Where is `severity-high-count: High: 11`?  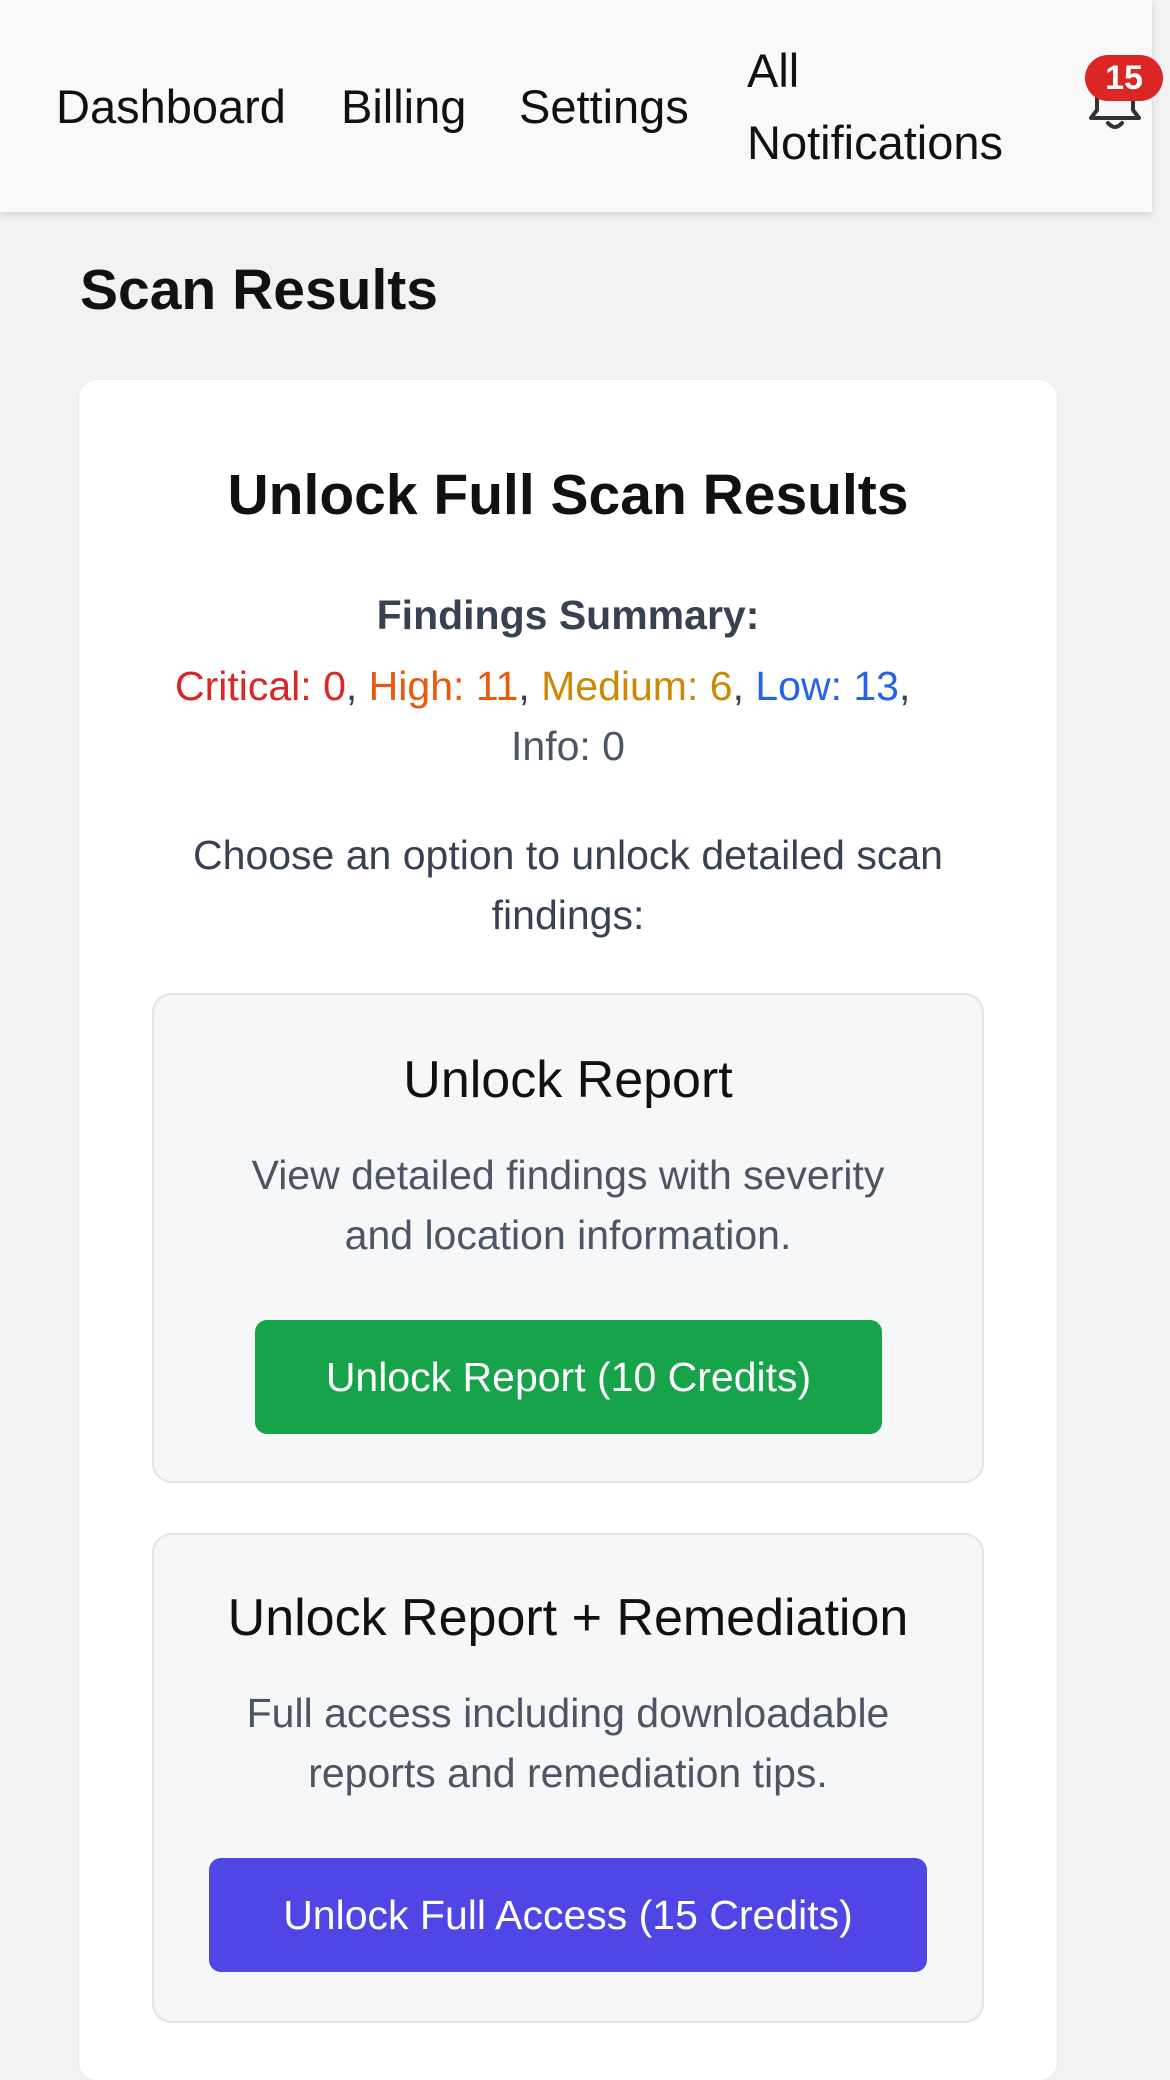
severity-high-count: High: 11 is located at coordinates (443, 686).